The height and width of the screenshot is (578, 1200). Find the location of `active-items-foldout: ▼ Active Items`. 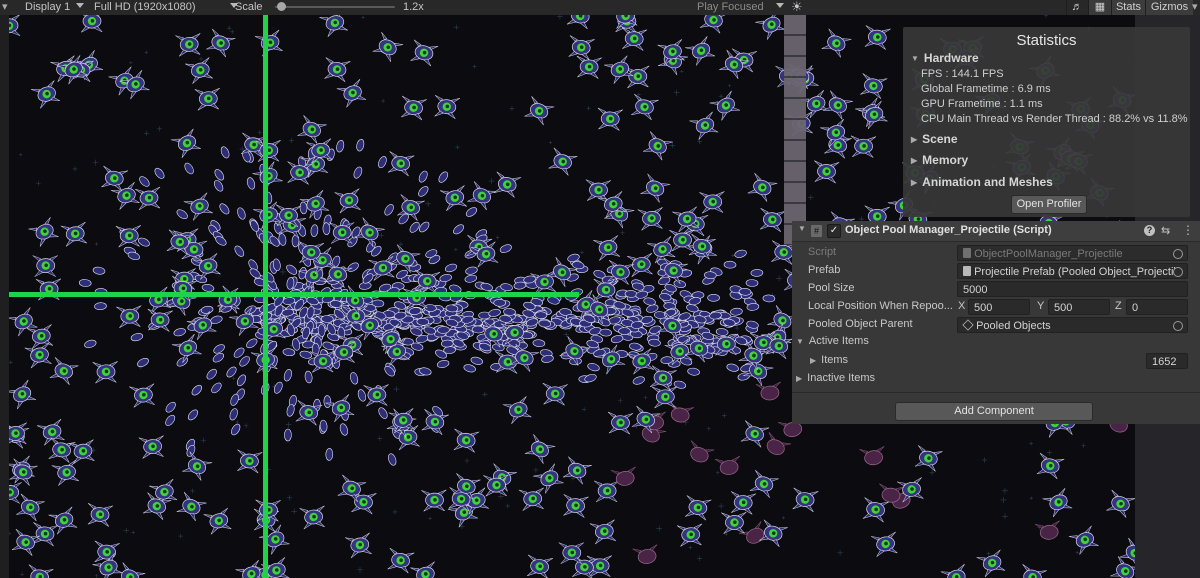

active-items-foldout: ▼ Active Items is located at coordinates (832, 341).